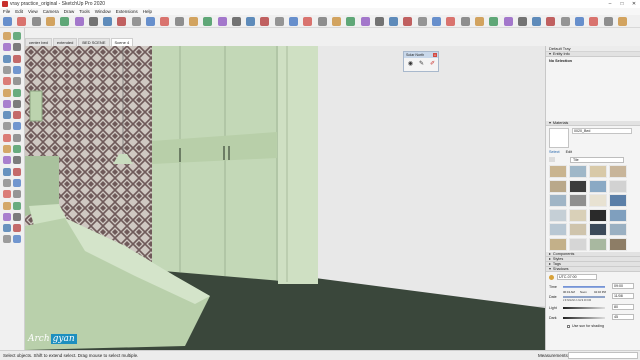 The image size is (640, 360). What do you see at coordinates (279, 21) in the screenshot?
I see `front-icon` at bounding box center [279, 21].